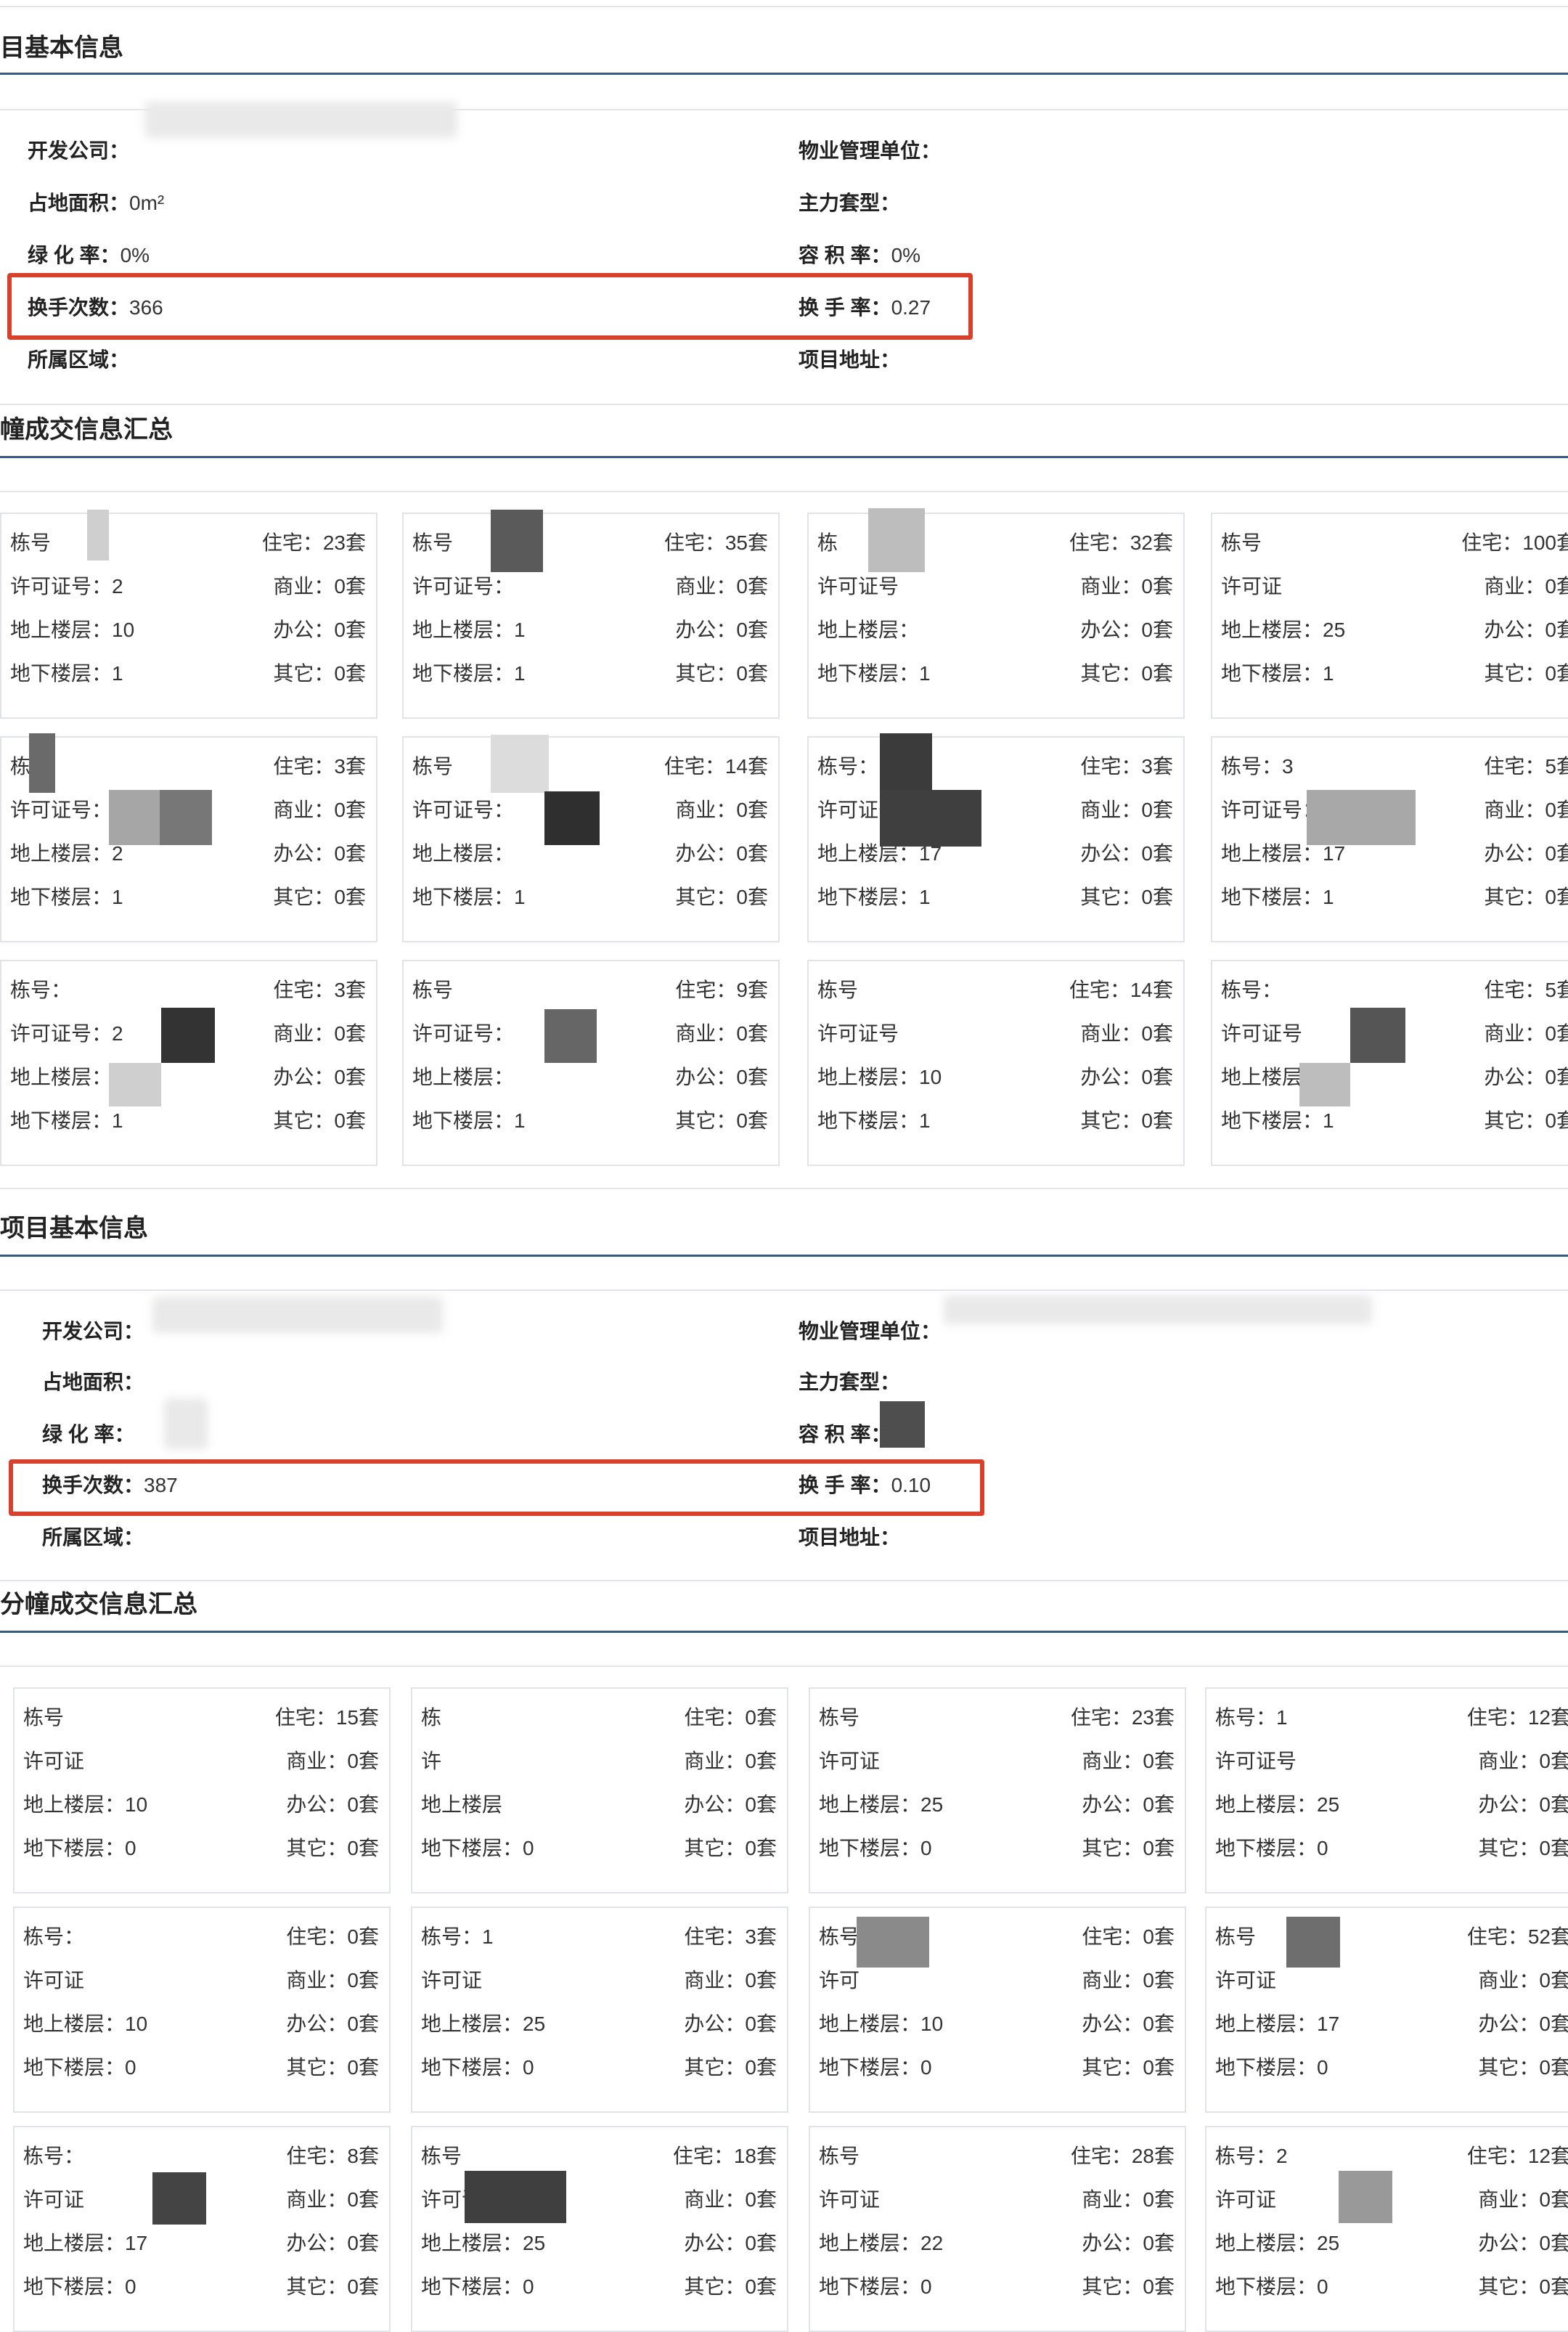 This screenshot has width=1568, height=2332. I want to click on card-field-left: 栋号：2, so click(1252, 2156).